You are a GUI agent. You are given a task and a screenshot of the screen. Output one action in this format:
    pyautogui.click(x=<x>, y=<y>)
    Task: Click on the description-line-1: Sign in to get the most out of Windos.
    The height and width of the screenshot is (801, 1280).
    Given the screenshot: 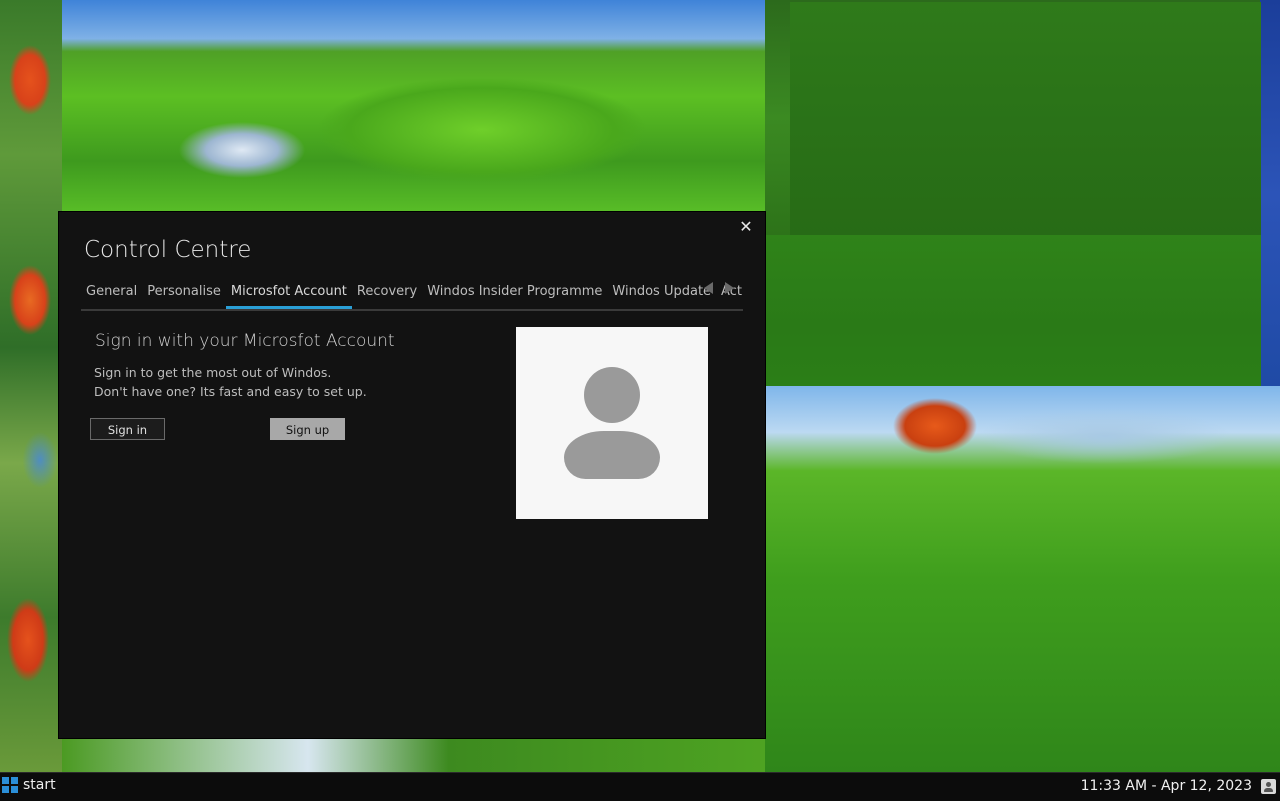 What is the action you would take?
    pyautogui.click(x=213, y=372)
    